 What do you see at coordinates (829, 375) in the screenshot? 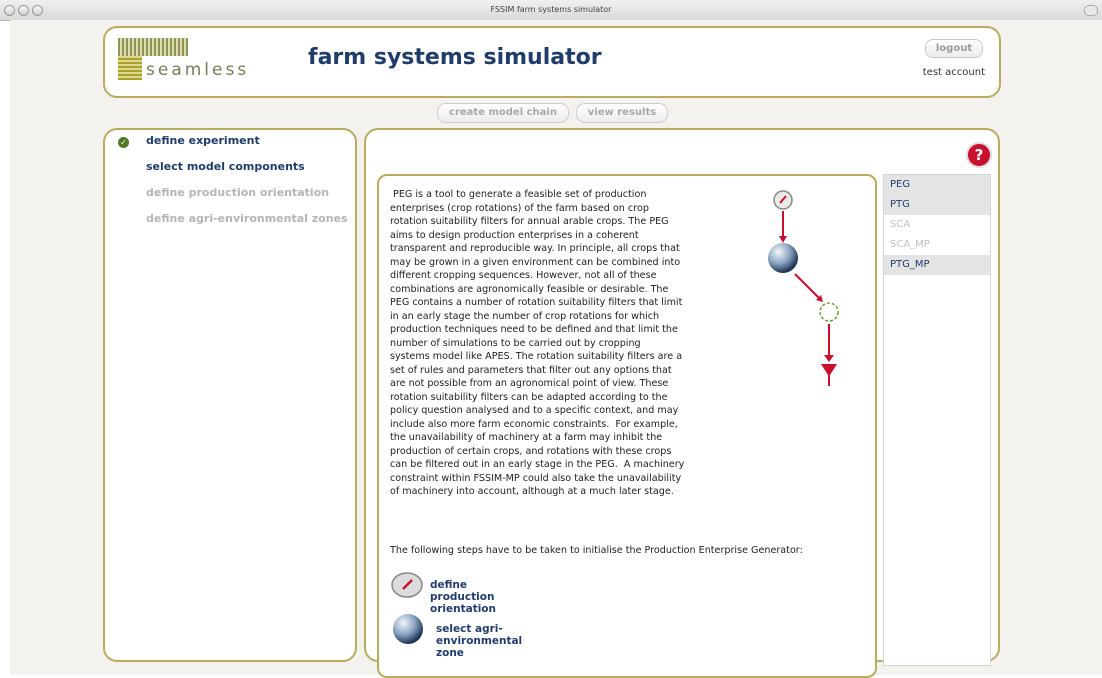
I see `funnel-icon` at bounding box center [829, 375].